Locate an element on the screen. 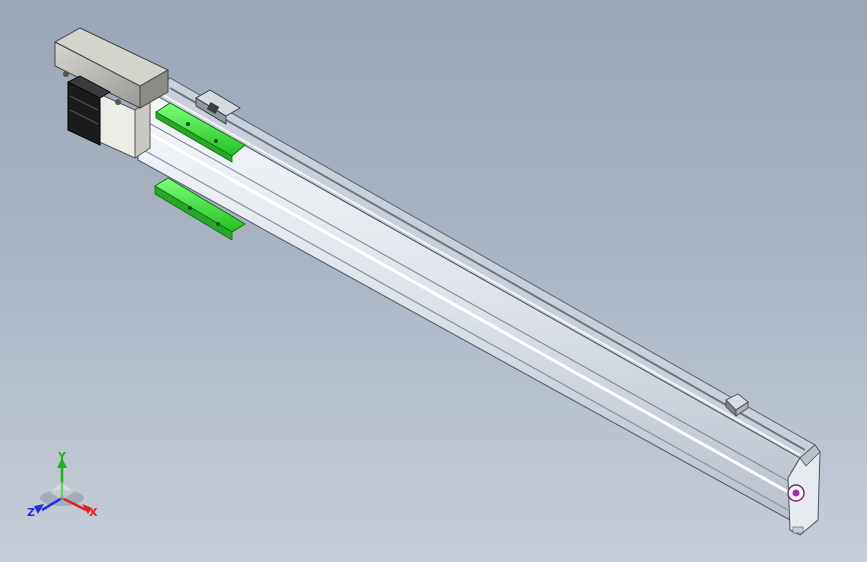 This screenshot has height=562, width=867. y-axis-label: Y is located at coordinates (62, 456).